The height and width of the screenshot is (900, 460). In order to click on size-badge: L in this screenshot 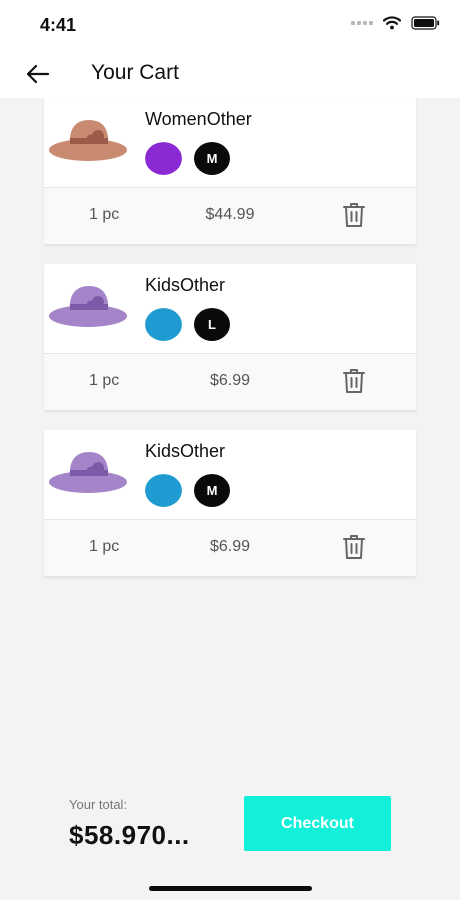, I will do `click(212, 324)`.